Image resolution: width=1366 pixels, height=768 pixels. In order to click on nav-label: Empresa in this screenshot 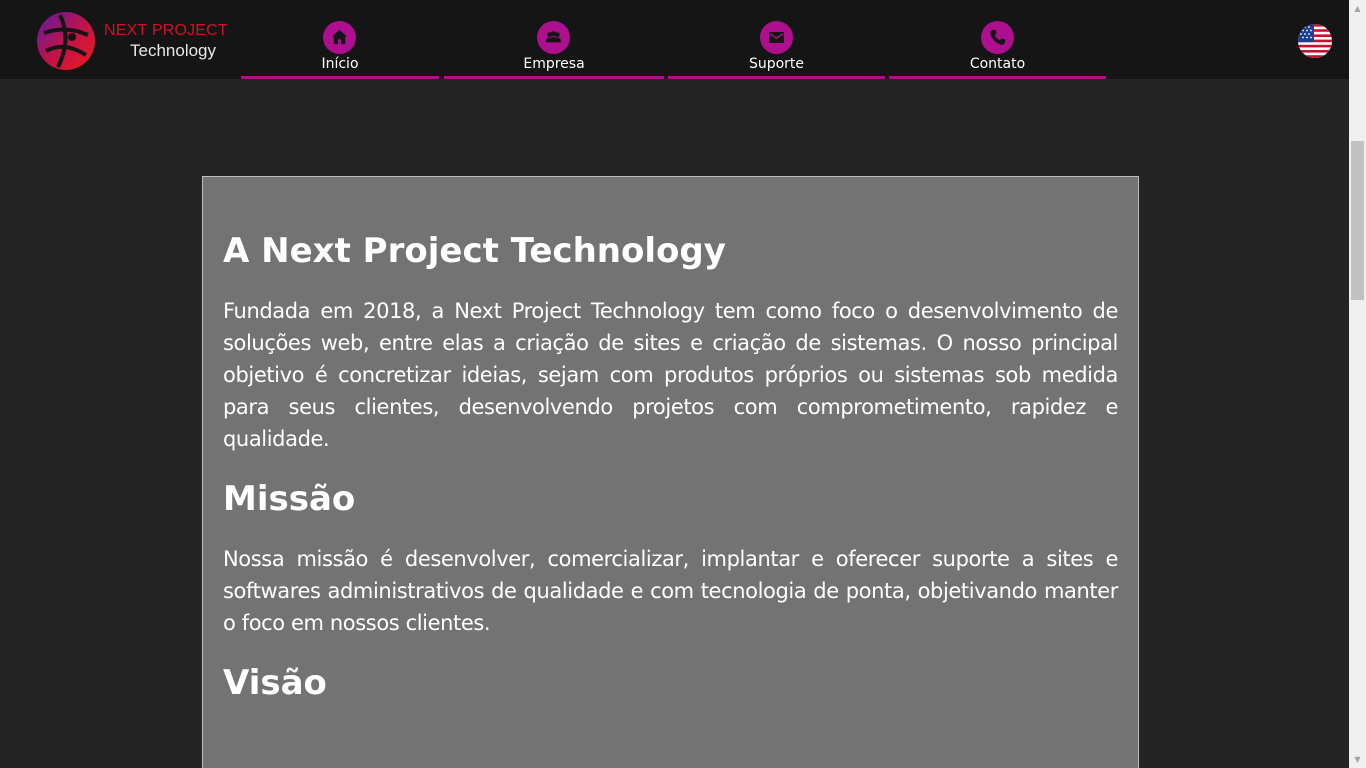, I will do `click(554, 64)`.